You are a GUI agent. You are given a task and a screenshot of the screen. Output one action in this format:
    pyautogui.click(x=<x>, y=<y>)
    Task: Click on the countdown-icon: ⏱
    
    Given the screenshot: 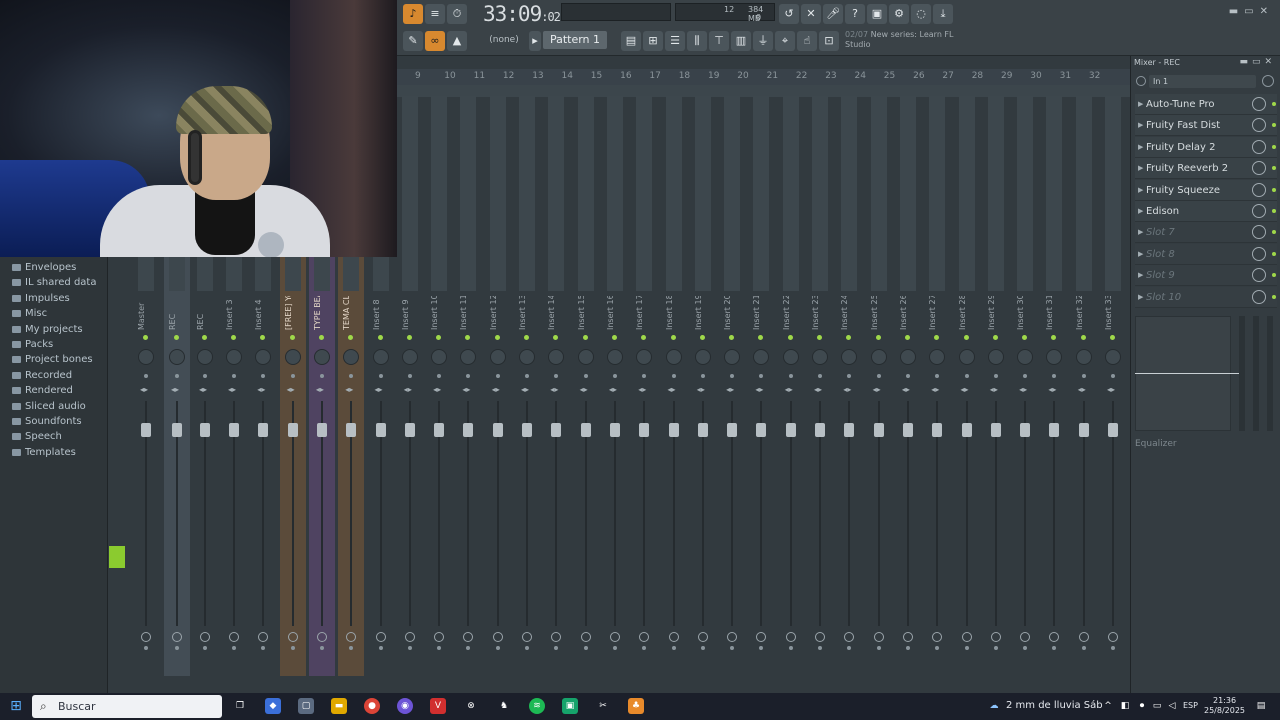 What is the action you would take?
    pyautogui.click(x=457, y=14)
    